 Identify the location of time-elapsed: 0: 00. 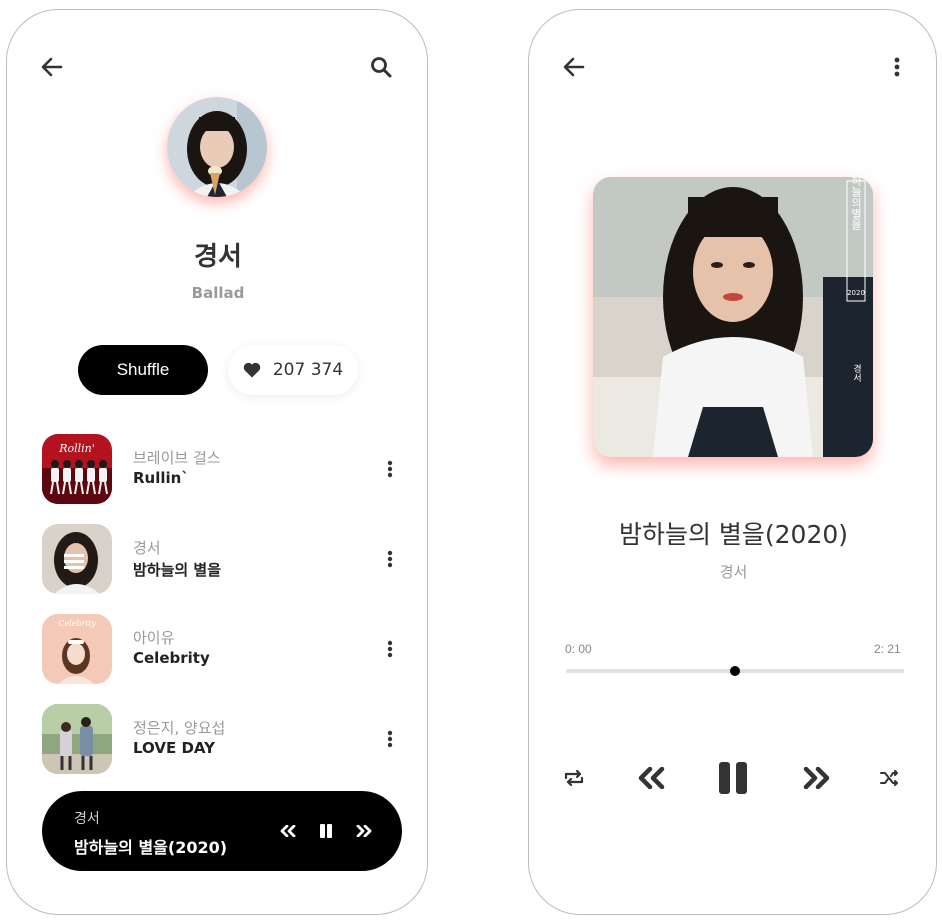
(578, 649).